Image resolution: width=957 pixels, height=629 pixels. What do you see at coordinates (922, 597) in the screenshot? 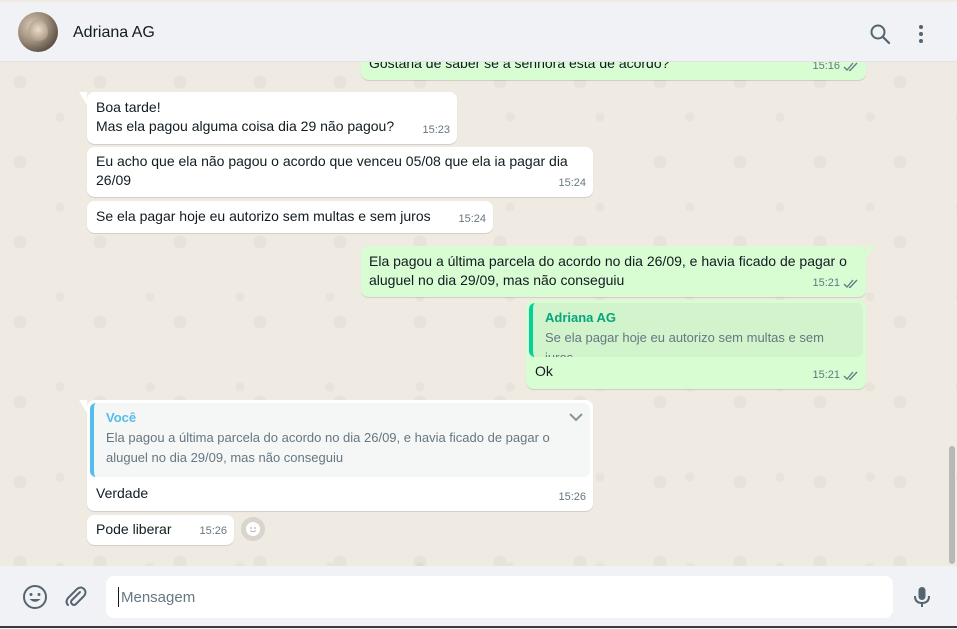
I see `microphone-icon` at bounding box center [922, 597].